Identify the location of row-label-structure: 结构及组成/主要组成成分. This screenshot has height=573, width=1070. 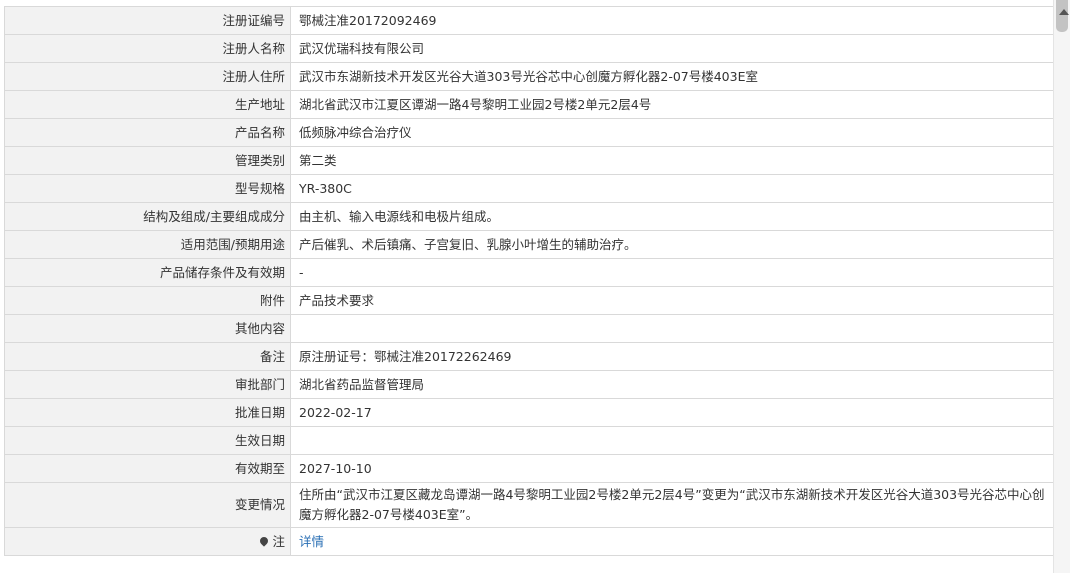
(147, 216).